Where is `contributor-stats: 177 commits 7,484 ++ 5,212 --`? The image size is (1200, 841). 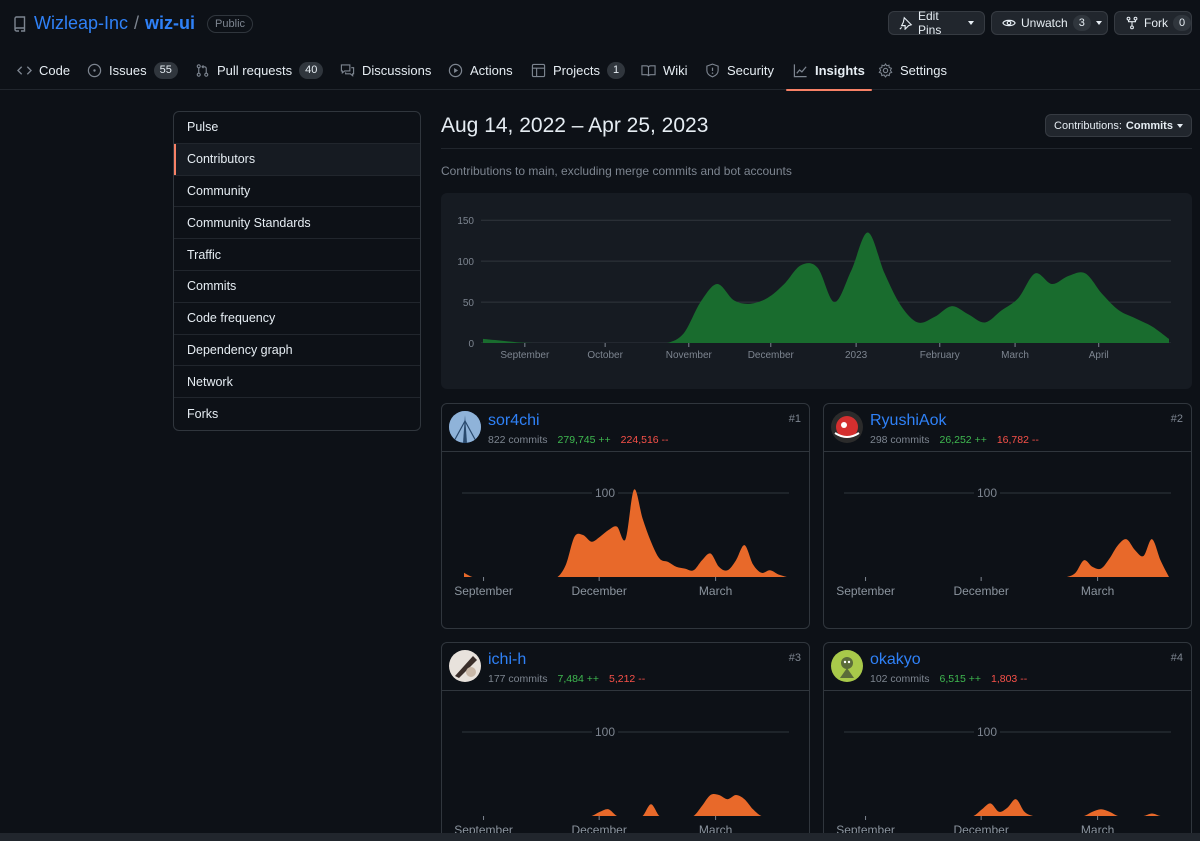 contributor-stats: 177 commits 7,484 ++ 5,212 -- is located at coordinates (566, 679).